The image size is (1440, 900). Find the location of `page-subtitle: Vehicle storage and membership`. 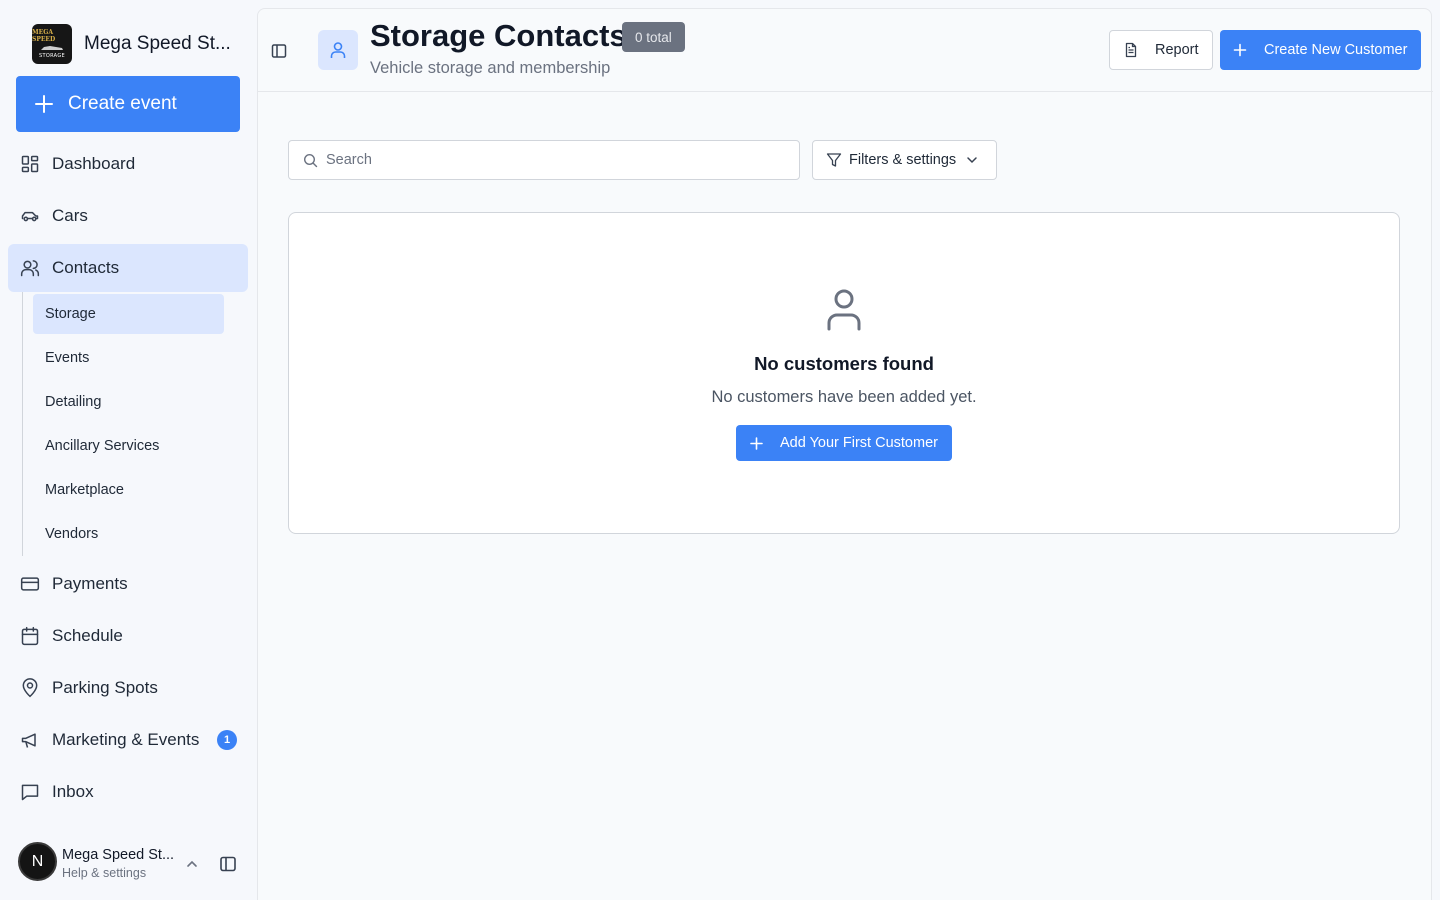

page-subtitle: Vehicle storage and membership is located at coordinates (490, 68).